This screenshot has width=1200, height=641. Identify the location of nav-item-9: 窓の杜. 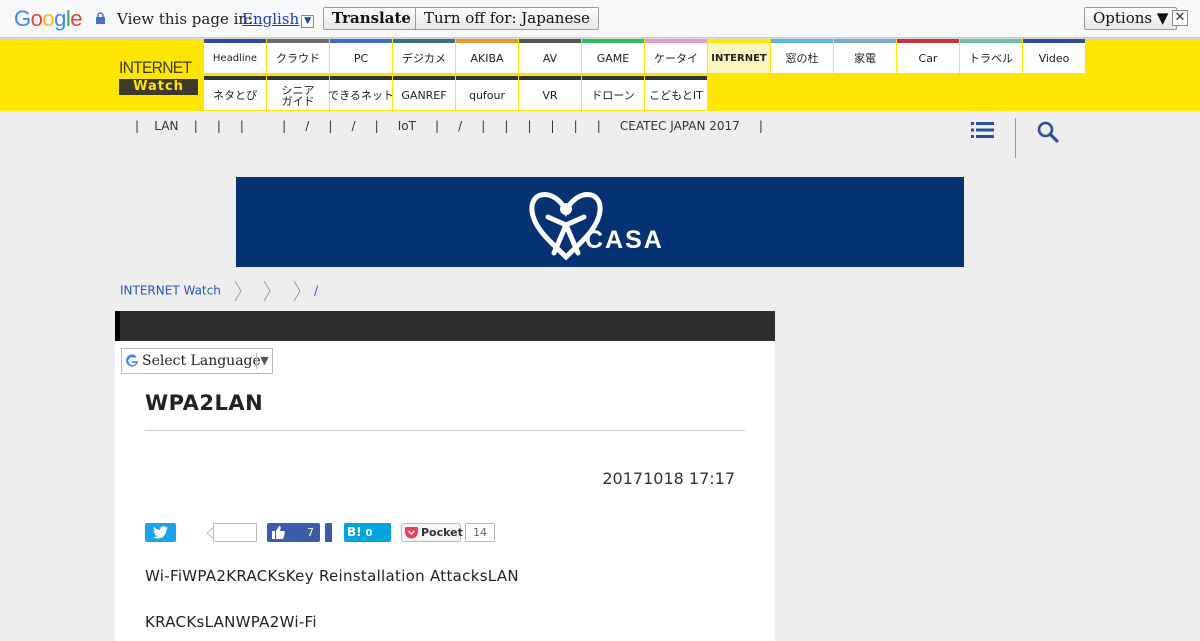
(802, 56).